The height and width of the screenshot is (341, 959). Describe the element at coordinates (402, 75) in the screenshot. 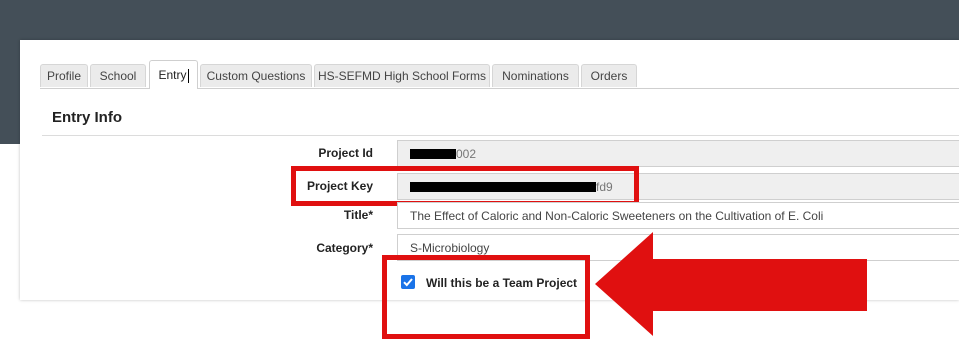

I see `tab-hs-sefmd-forms: HS-SEFMD High School Forms` at that location.